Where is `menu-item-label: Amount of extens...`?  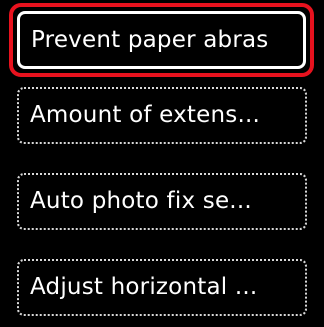 menu-item-label: Amount of extens... is located at coordinates (145, 115).